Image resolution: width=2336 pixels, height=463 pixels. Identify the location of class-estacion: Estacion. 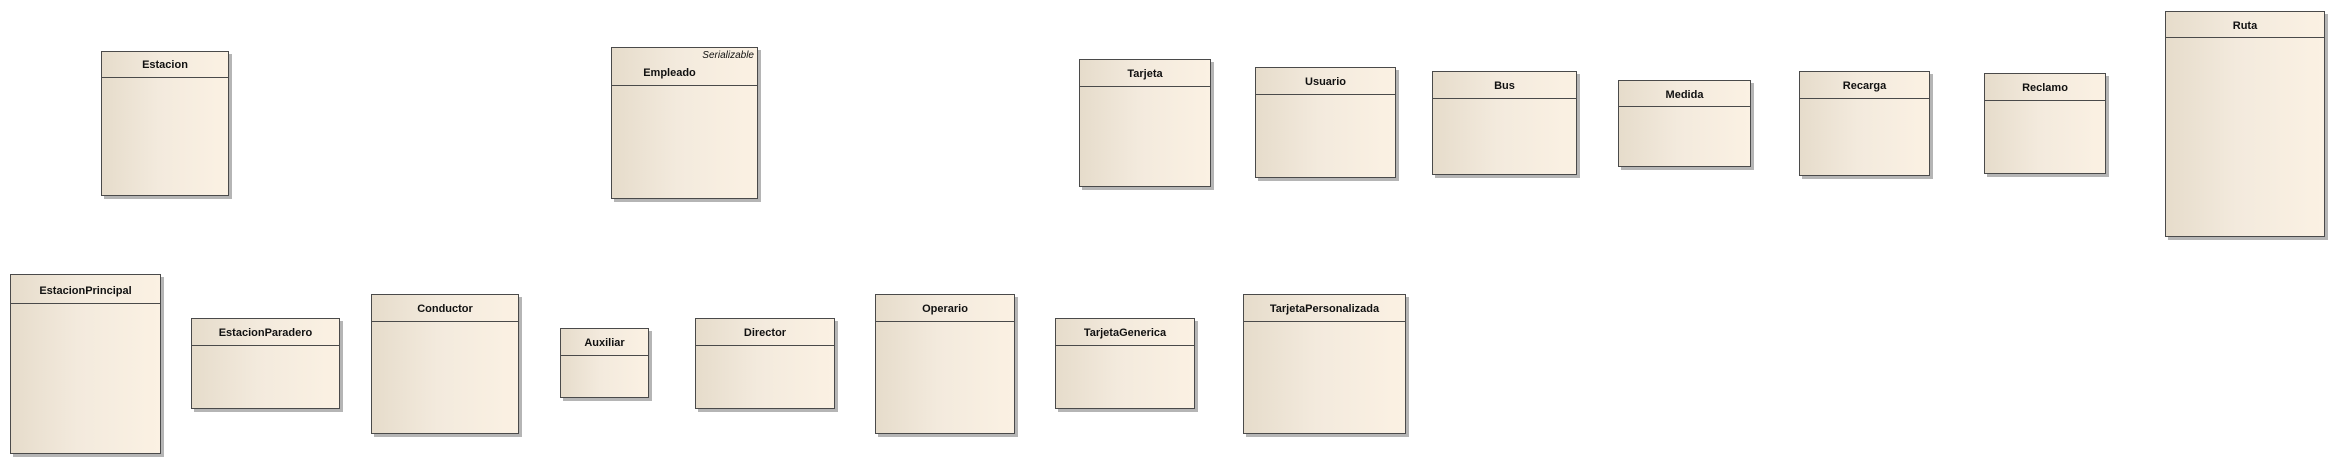
(165, 123).